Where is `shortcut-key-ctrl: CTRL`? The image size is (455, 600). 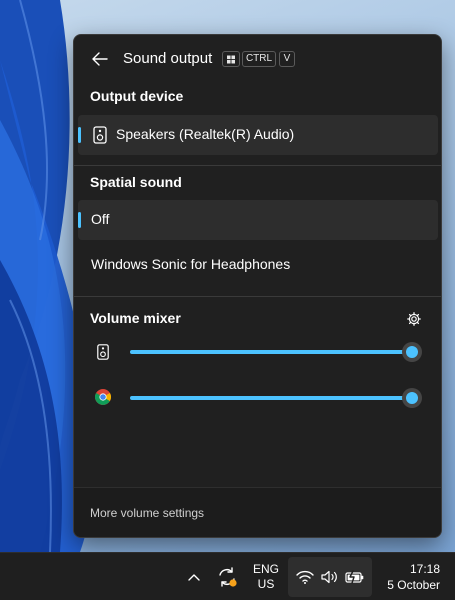 shortcut-key-ctrl: CTRL is located at coordinates (259, 59).